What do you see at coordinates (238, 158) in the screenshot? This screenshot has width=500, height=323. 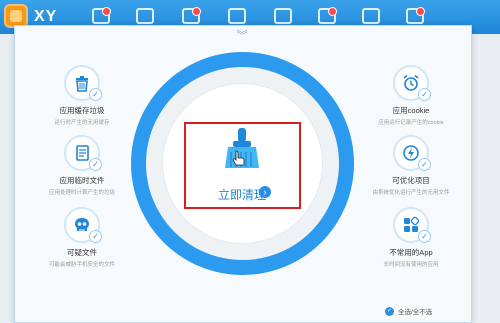 I see `pointer-cursor-icon` at bounding box center [238, 158].